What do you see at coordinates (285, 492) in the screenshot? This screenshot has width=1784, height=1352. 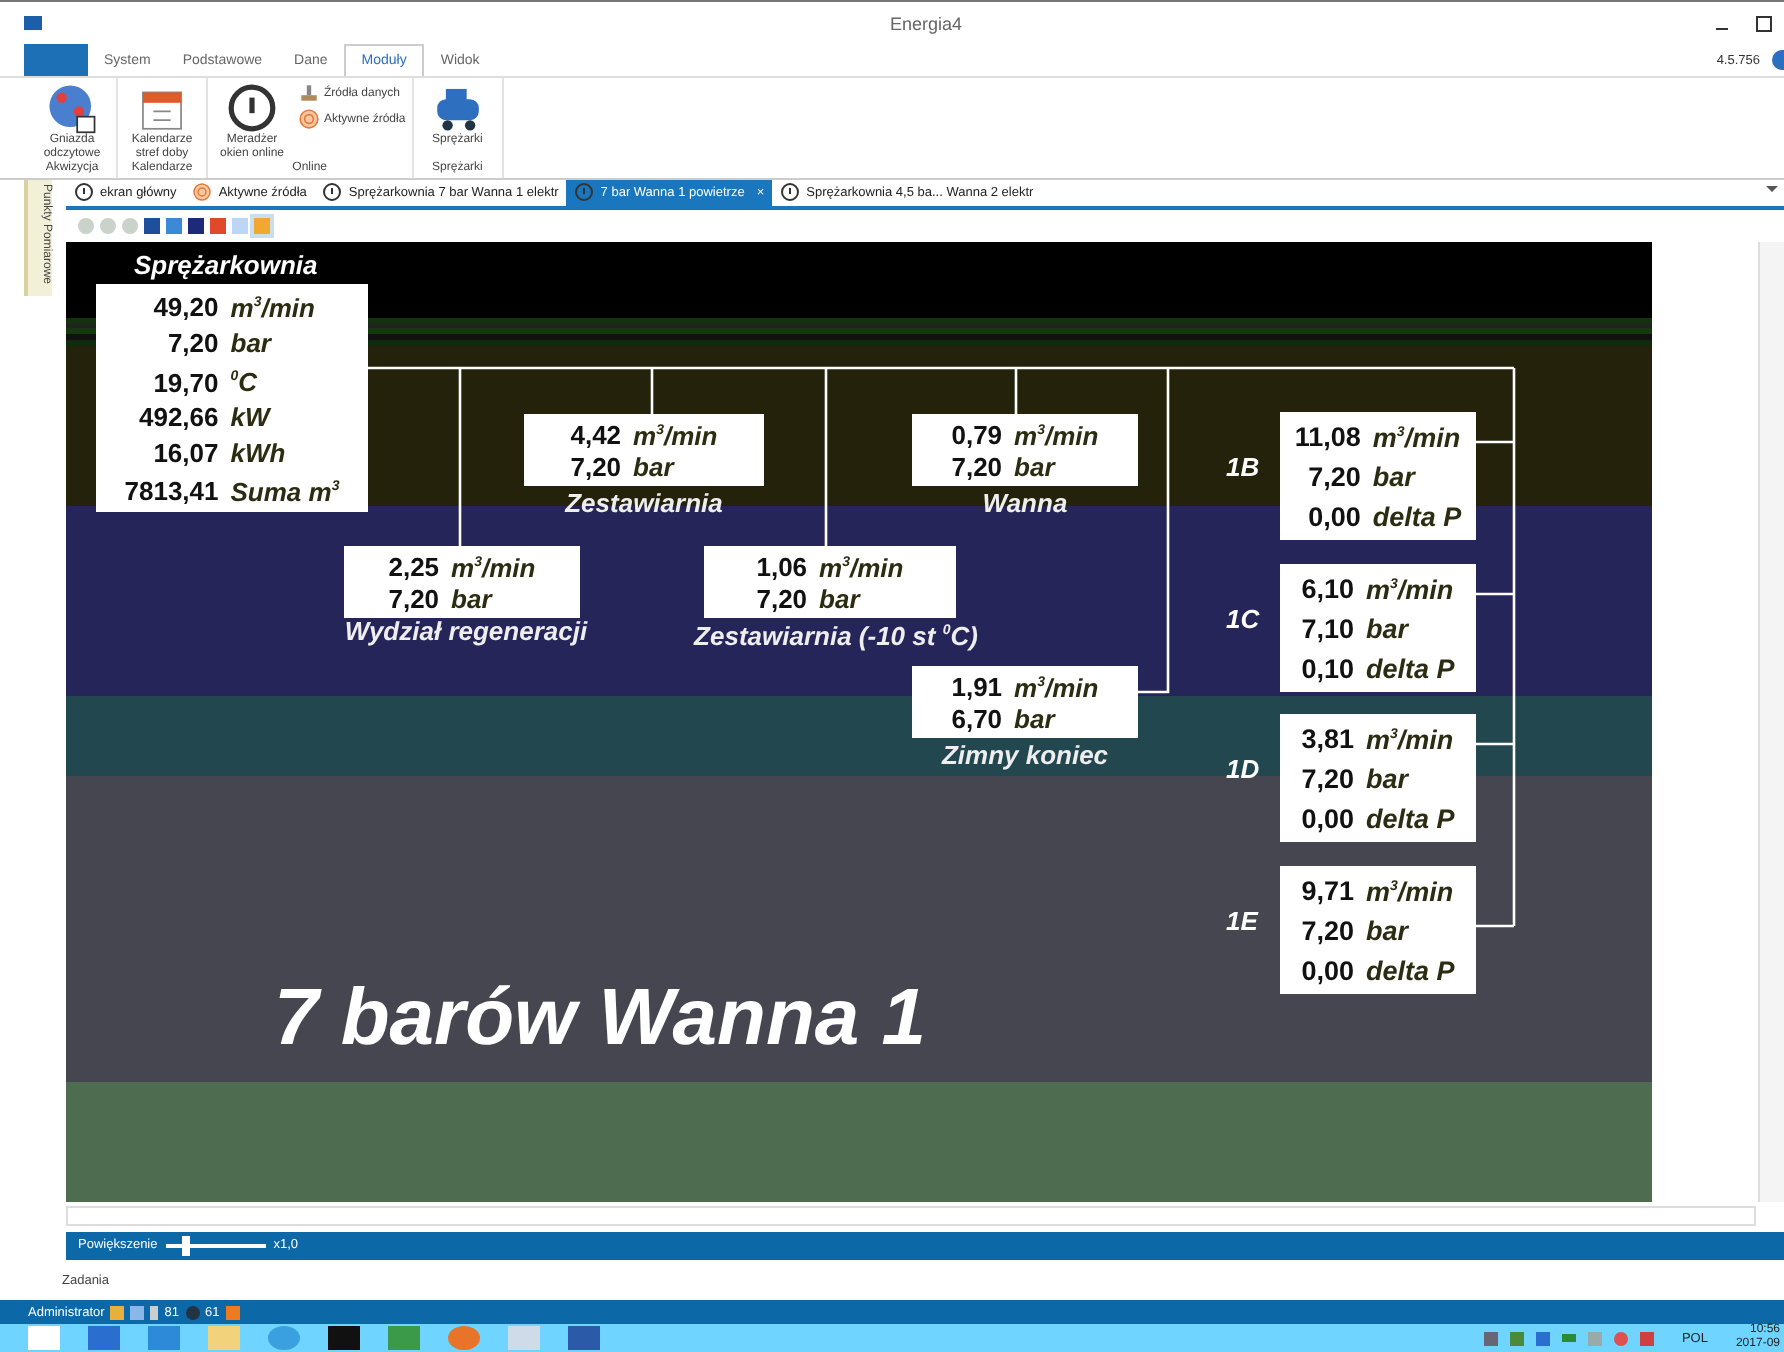 I see `measurement-unit: Suma m$^{3}$` at bounding box center [285, 492].